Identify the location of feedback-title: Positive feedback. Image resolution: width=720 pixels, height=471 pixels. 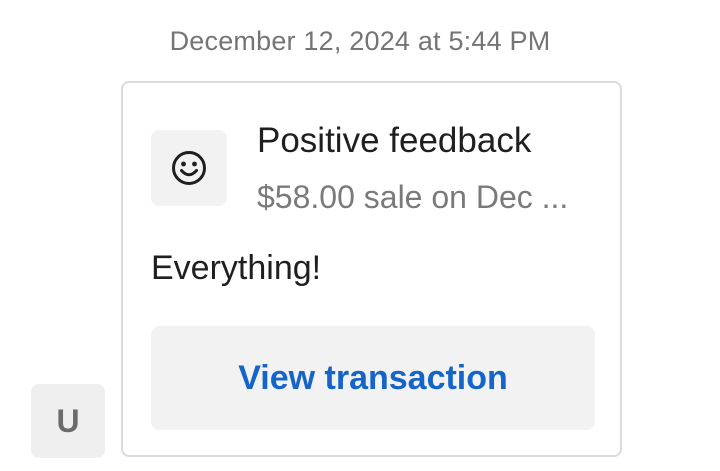
(394, 140).